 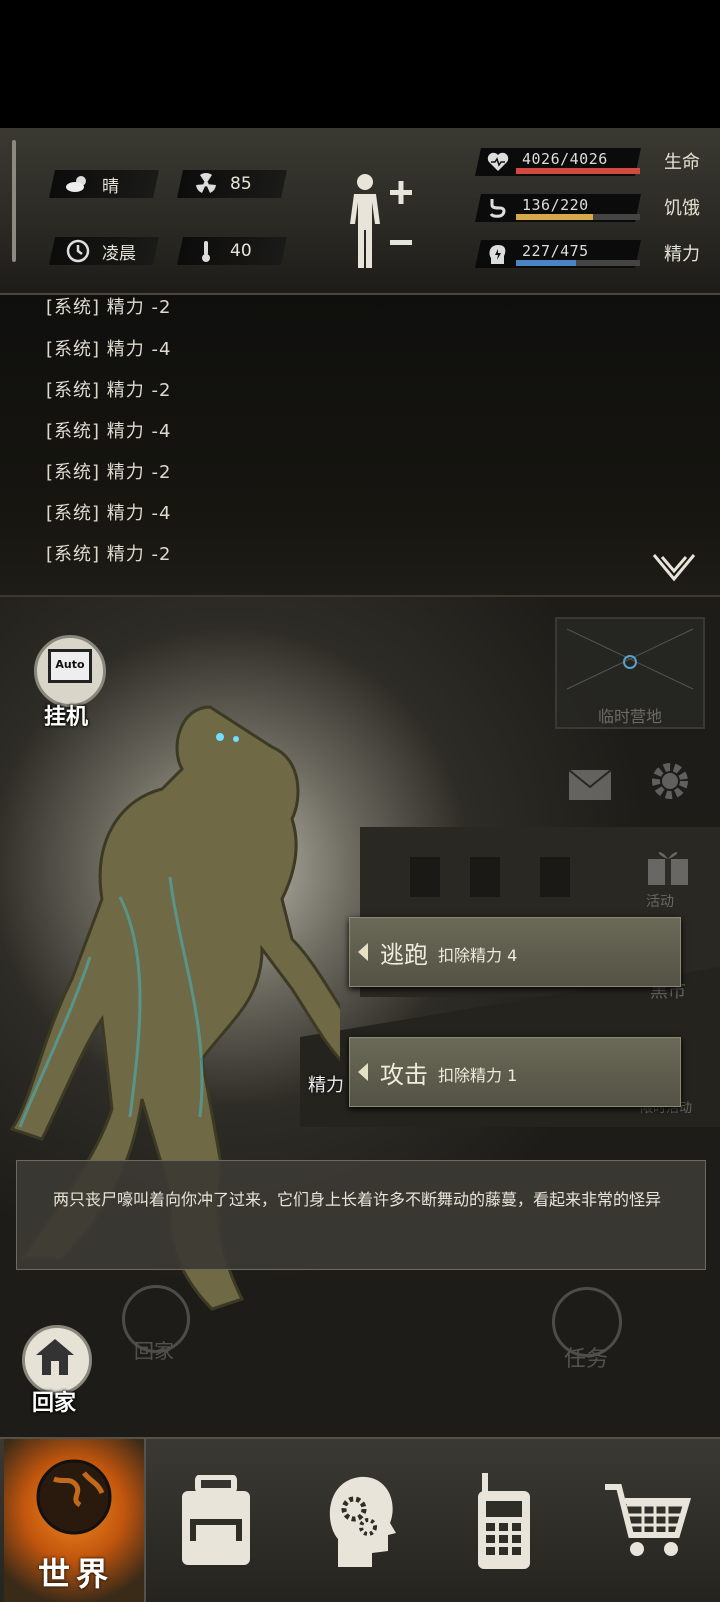 I want to click on tab-world: 世界, so click(x=75, y=1520).